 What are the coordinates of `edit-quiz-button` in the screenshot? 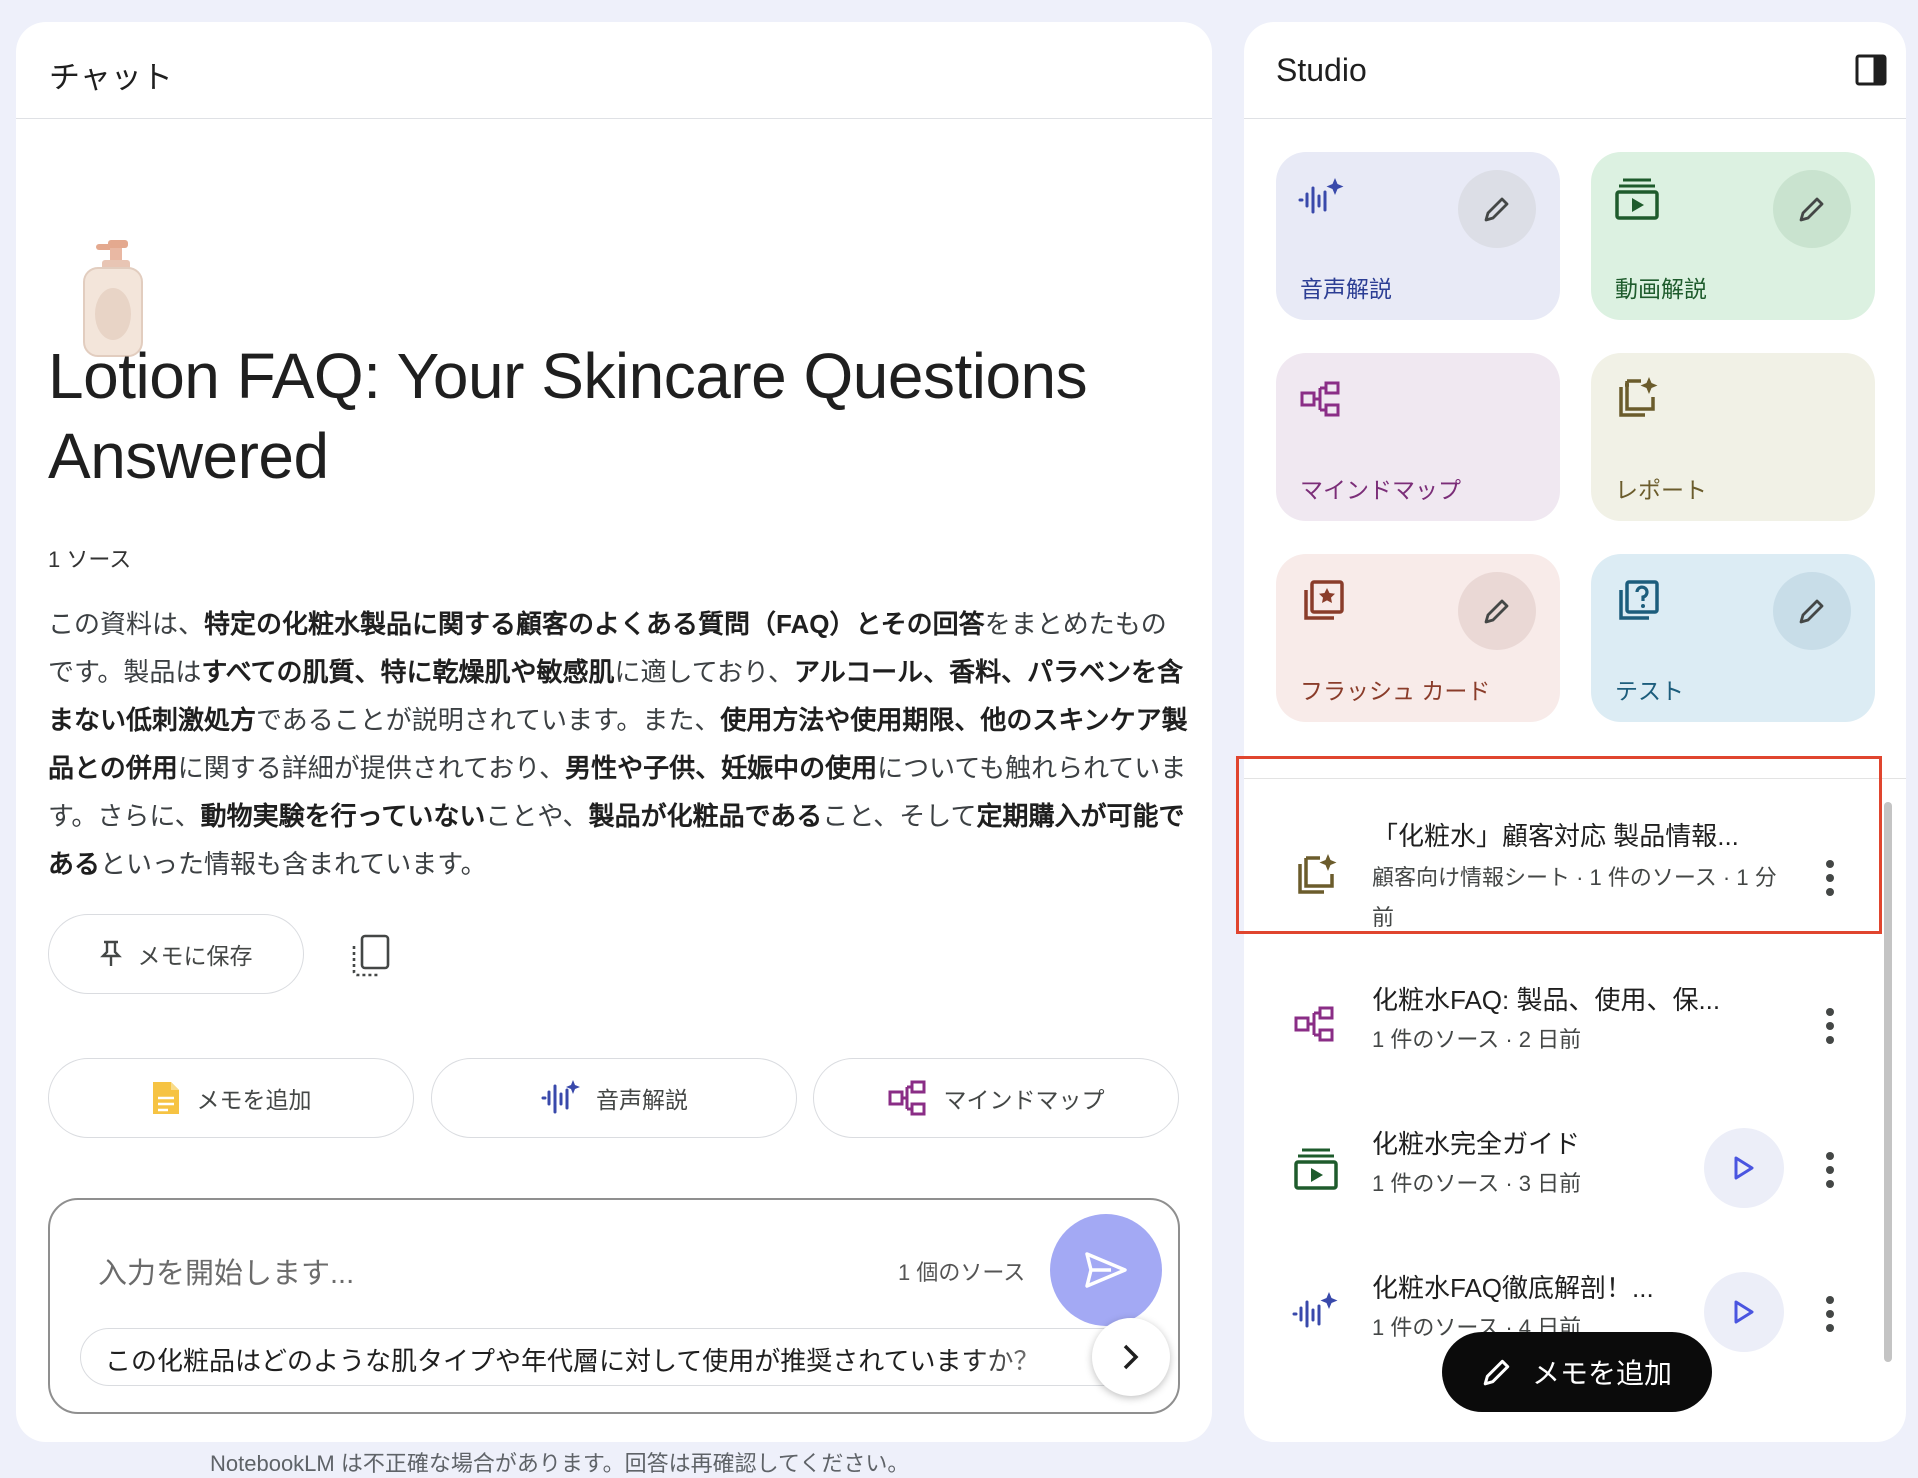 It's located at (1812, 611).